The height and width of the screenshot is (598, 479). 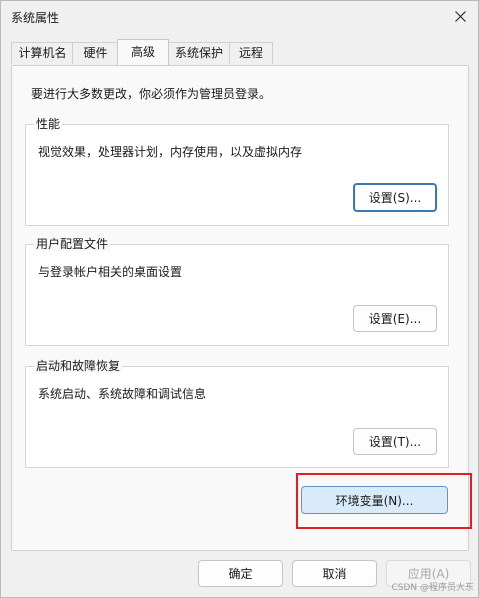 I want to click on user-profiles-title: 用户配置文件, so click(x=72, y=244).